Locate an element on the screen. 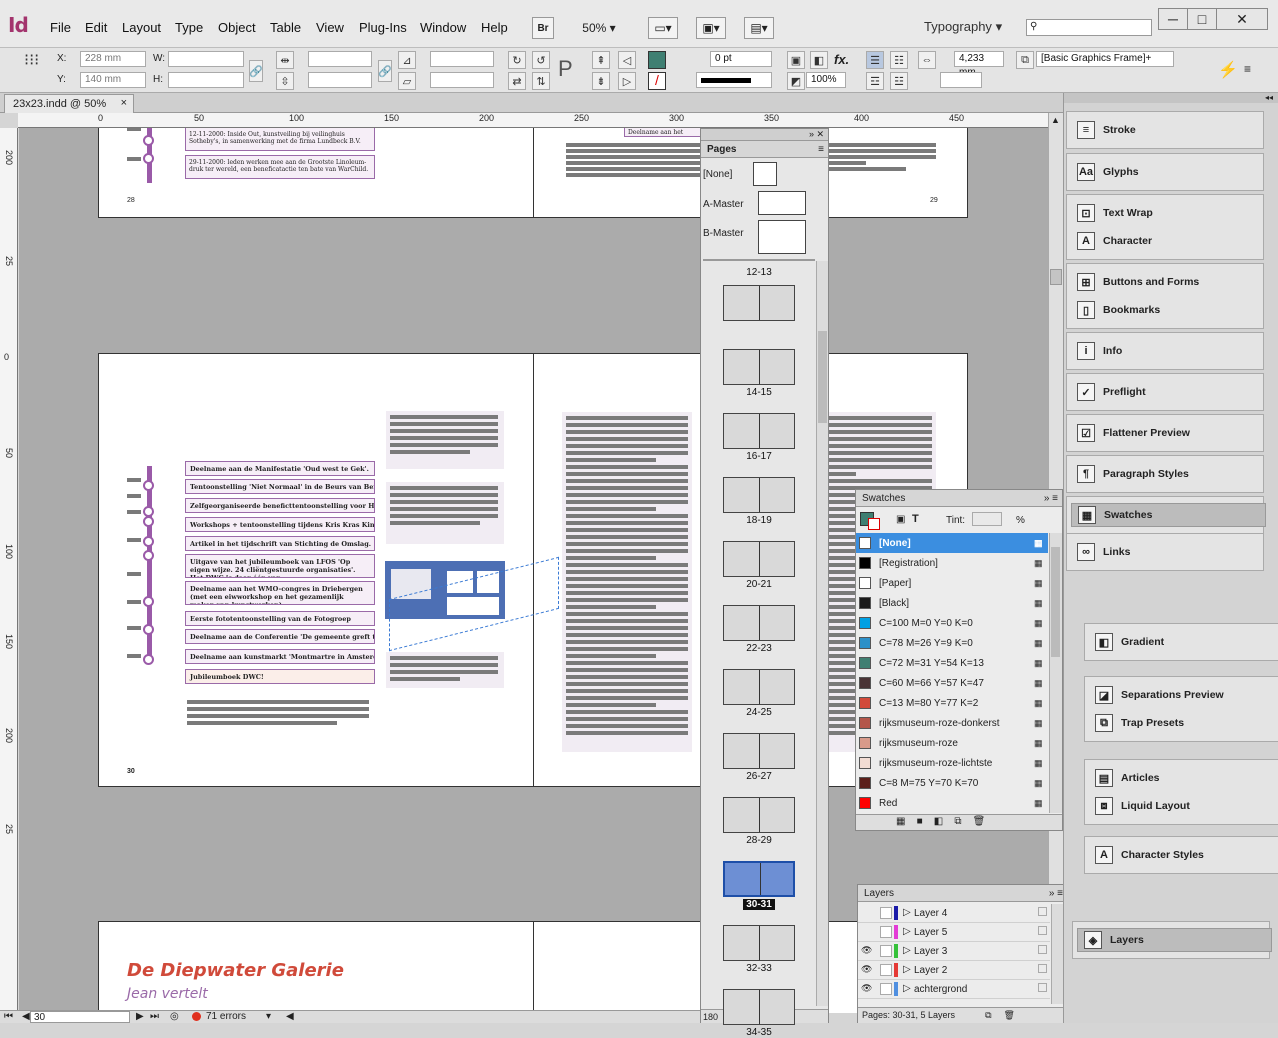 The height and width of the screenshot is (1038, 1278). spread-label: 26-27 is located at coordinates (759, 776).